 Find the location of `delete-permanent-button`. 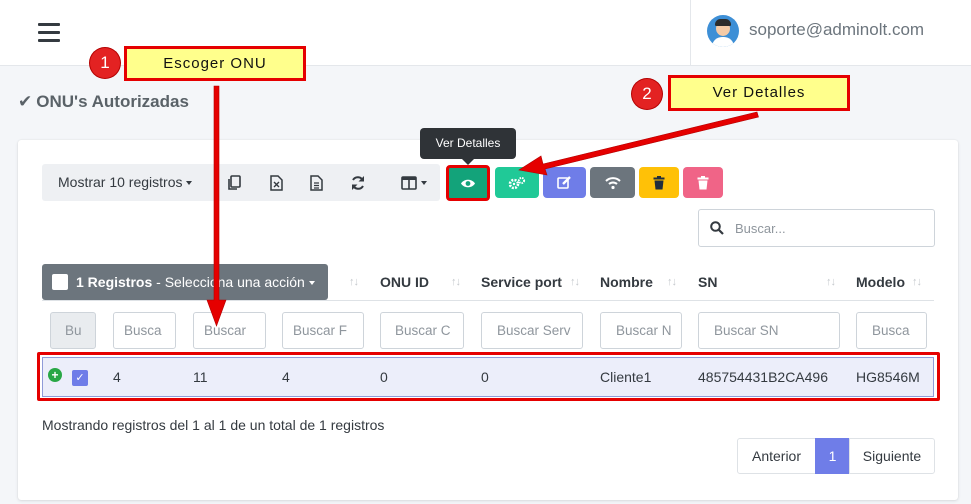

delete-permanent-button is located at coordinates (703, 182).